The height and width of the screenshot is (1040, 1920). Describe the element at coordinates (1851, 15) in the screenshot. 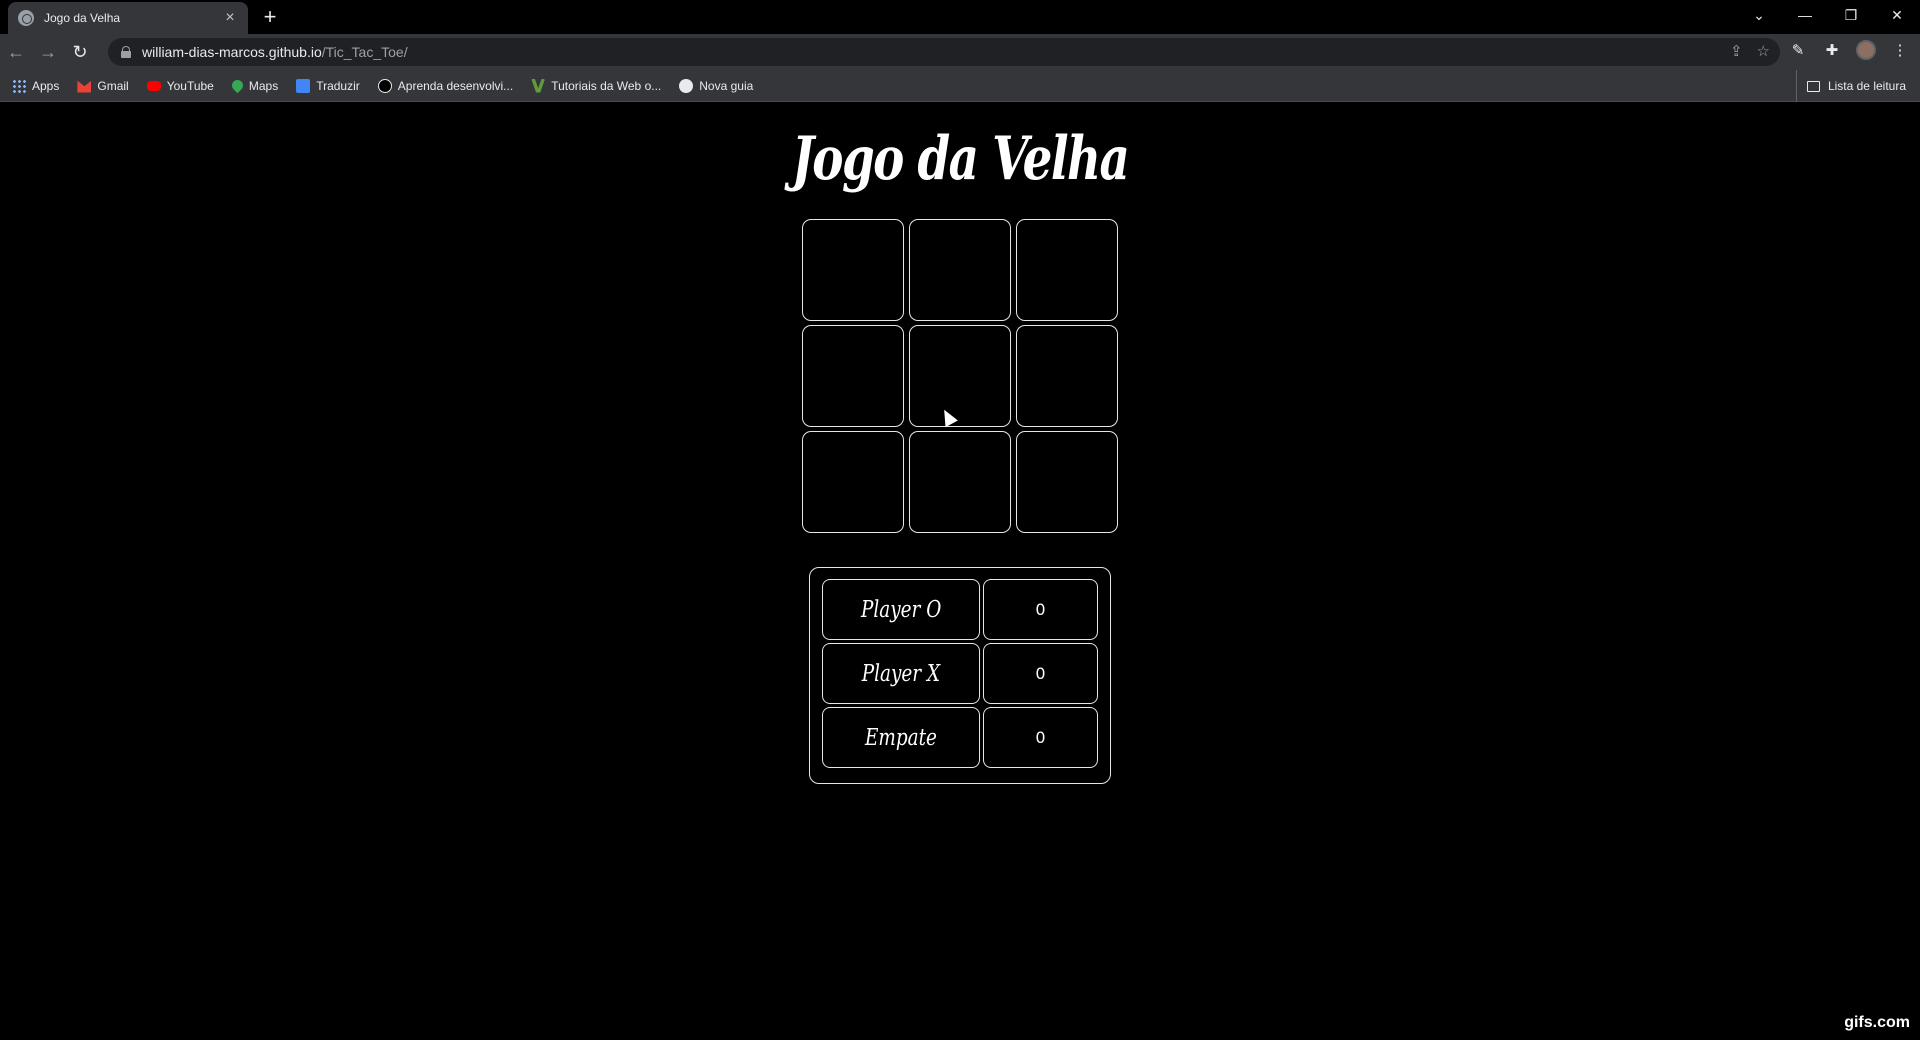

I see `restore-button: ❐` at that location.